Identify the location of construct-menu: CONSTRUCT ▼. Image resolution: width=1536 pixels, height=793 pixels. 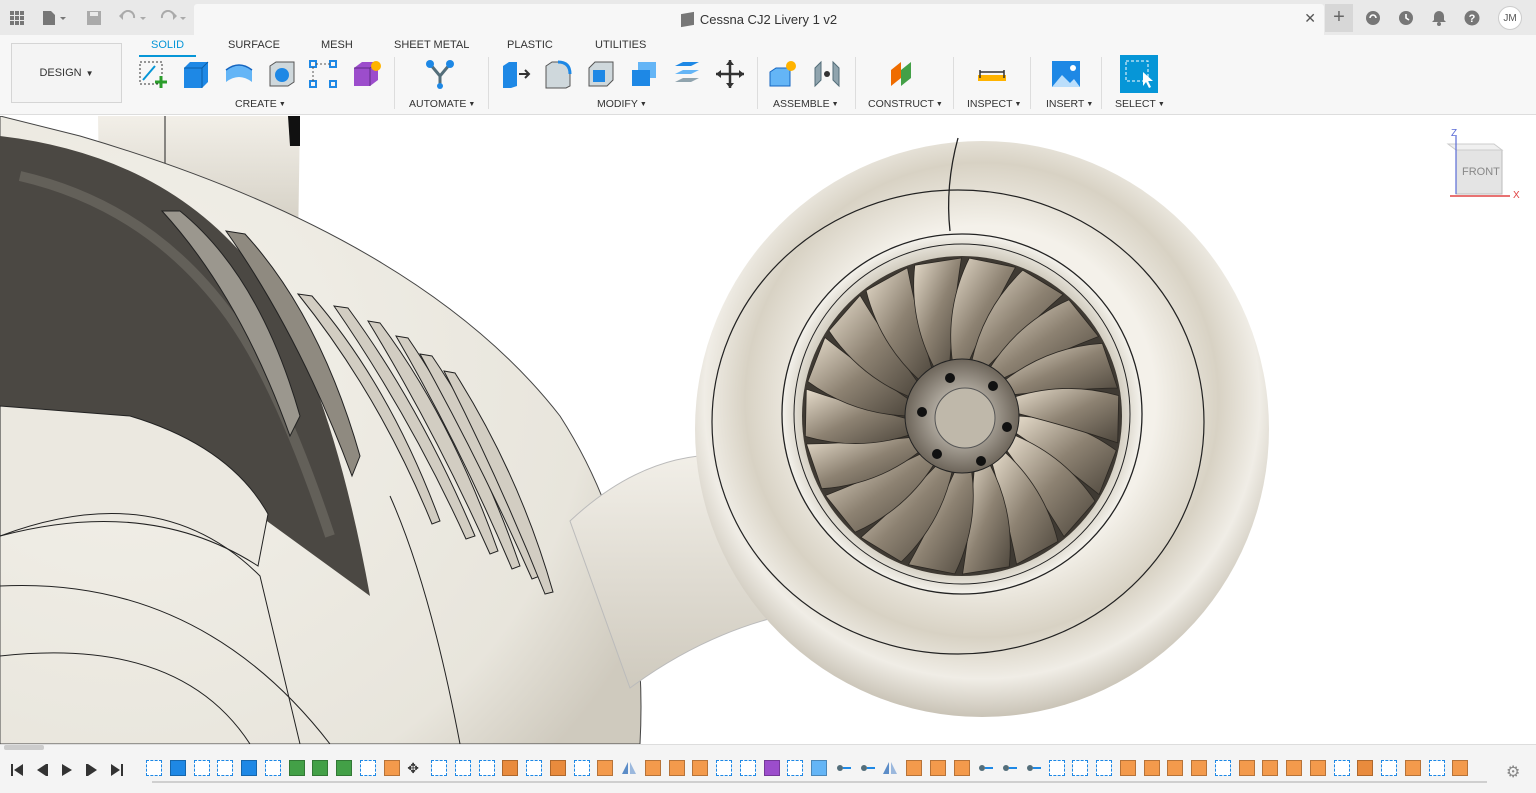
(905, 104).